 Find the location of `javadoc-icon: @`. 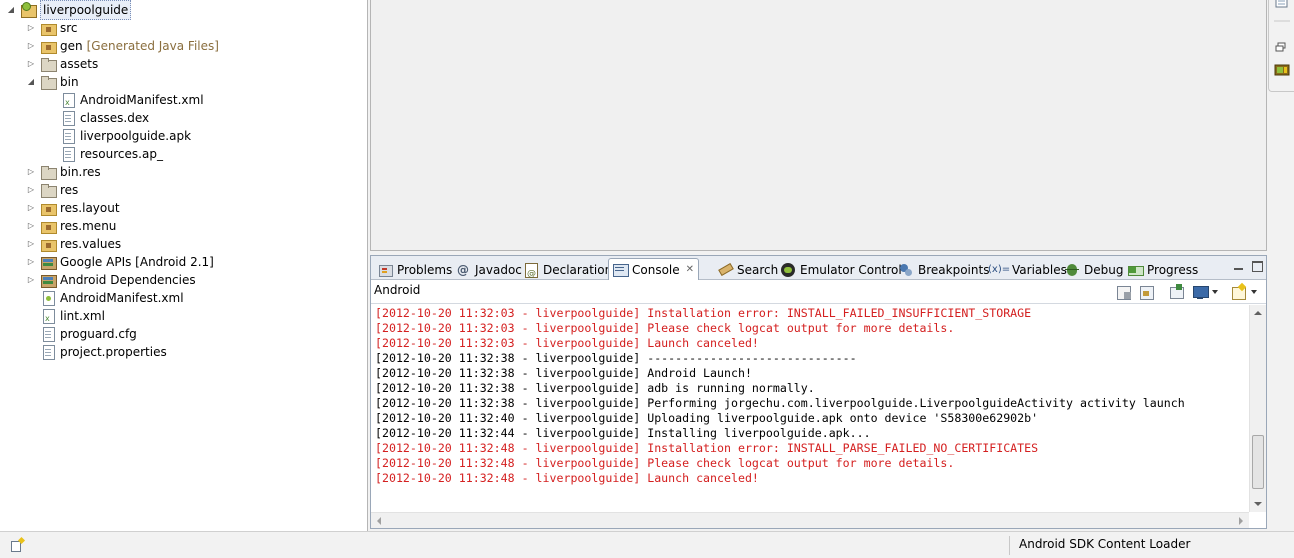

javadoc-icon: @ is located at coordinates (463, 269).